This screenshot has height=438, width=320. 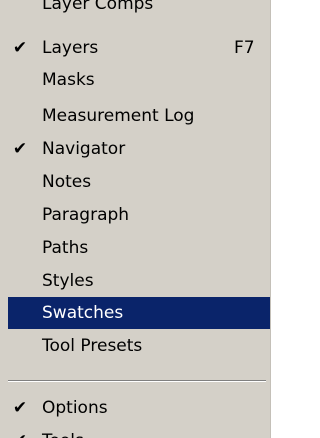 What do you see at coordinates (70, 48) in the screenshot?
I see `menu-item-label: Layers` at bounding box center [70, 48].